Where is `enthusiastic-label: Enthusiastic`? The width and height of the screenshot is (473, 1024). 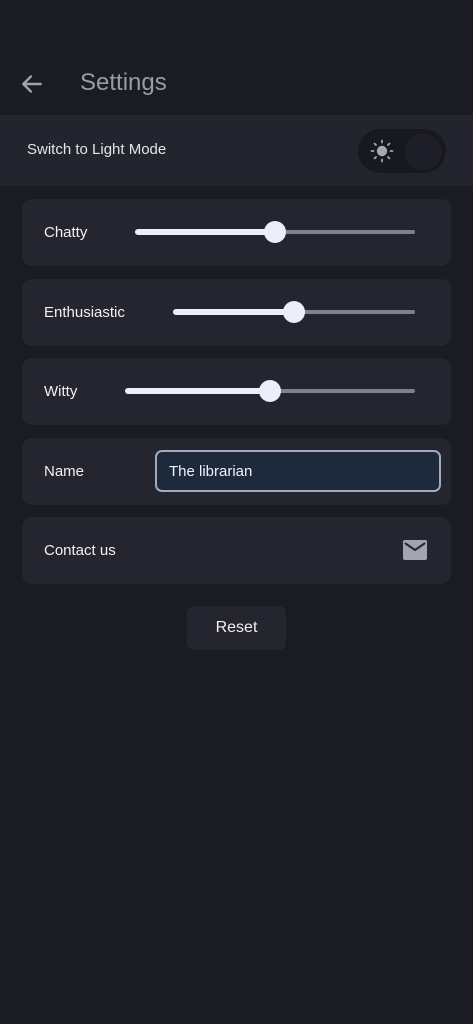 enthusiastic-label: Enthusiastic is located at coordinates (84, 312).